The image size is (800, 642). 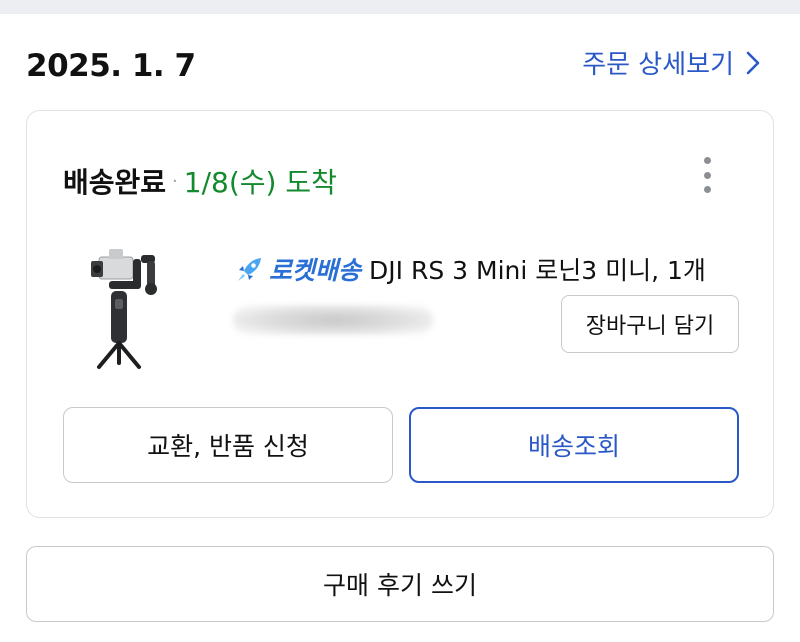 I want to click on delivery-status-label: 배송완료, so click(x=115, y=182).